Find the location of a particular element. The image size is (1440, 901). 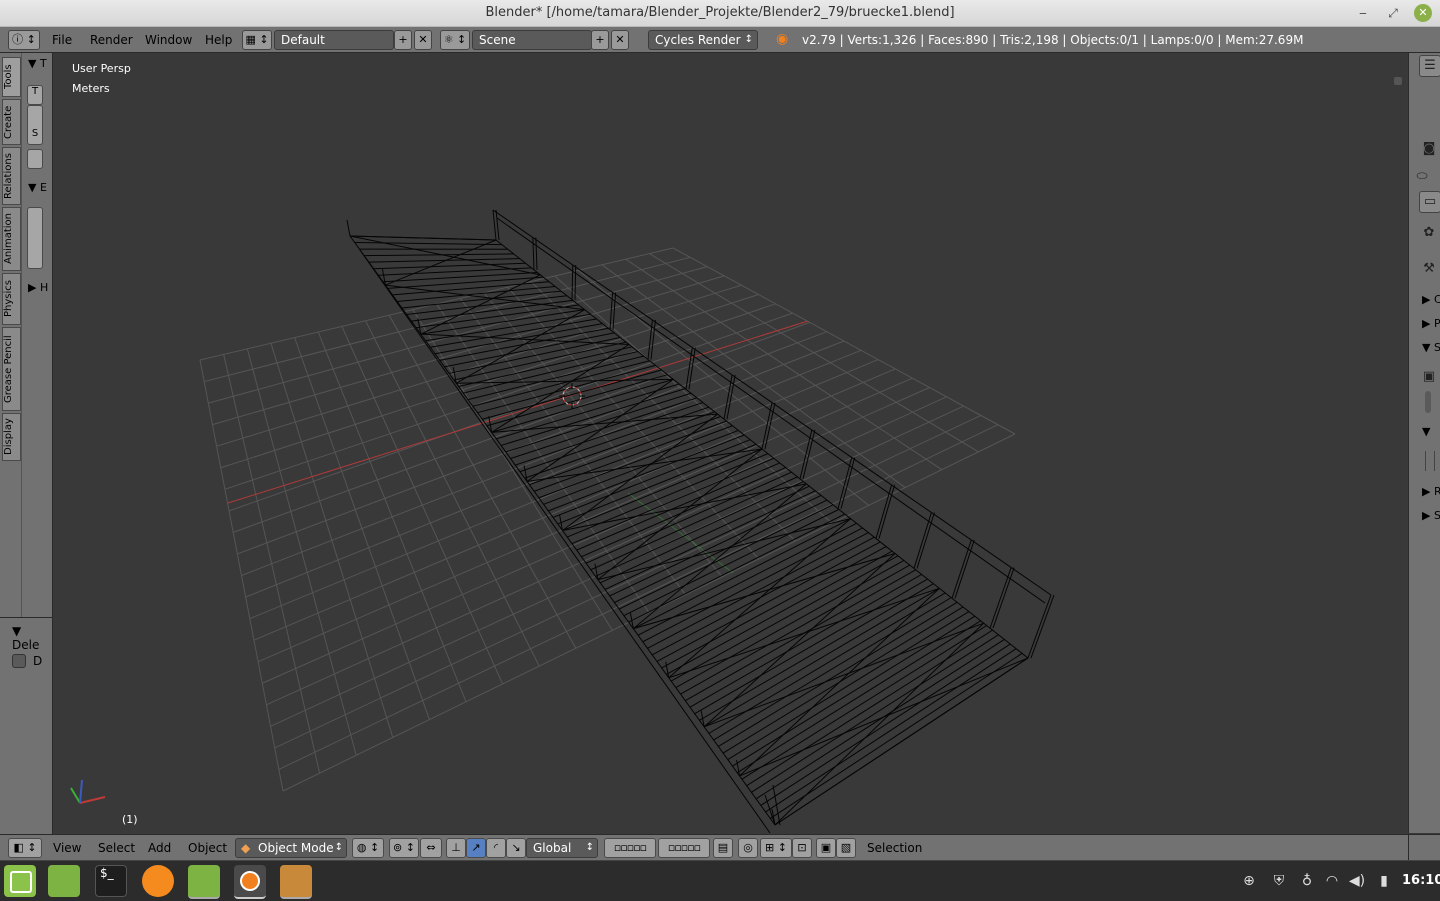

battery-icon: ▮ is located at coordinates (1384, 881).